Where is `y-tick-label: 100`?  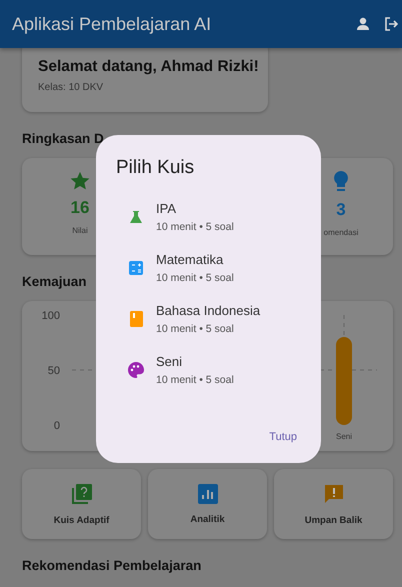 y-tick-label: 100 is located at coordinates (51, 316).